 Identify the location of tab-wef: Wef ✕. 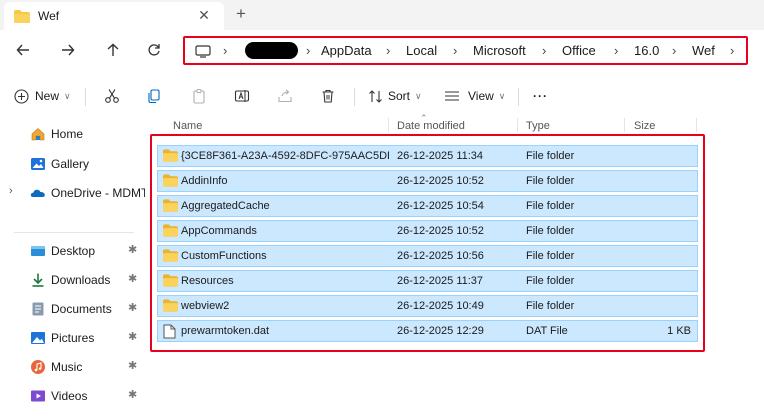
(114, 16).